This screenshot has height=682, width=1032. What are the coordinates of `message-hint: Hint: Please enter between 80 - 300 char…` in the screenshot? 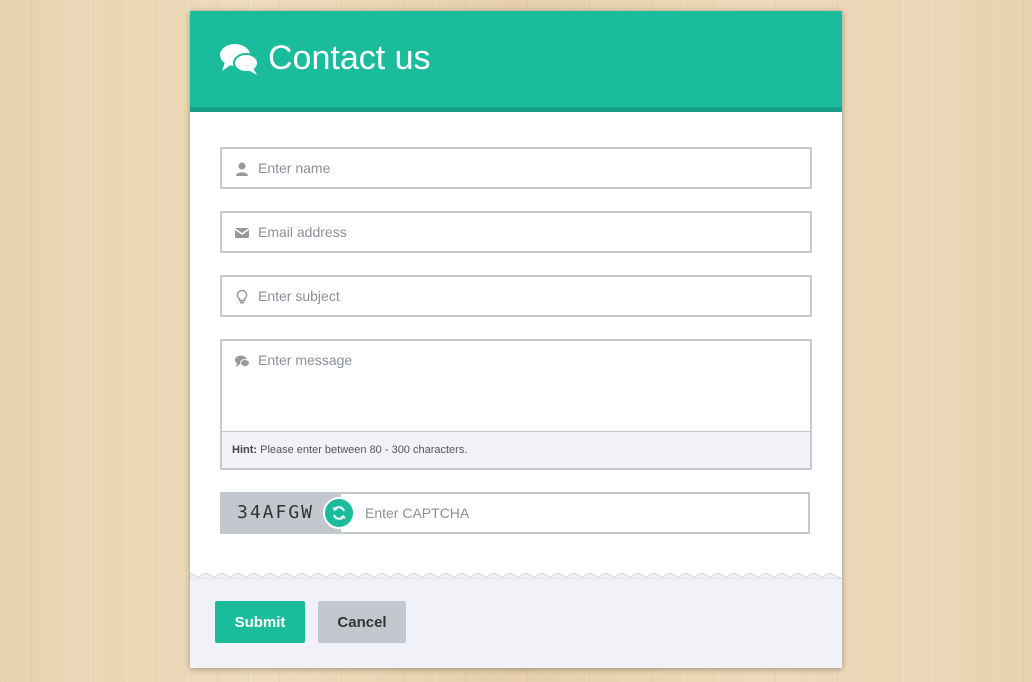 It's located at (516, 449).